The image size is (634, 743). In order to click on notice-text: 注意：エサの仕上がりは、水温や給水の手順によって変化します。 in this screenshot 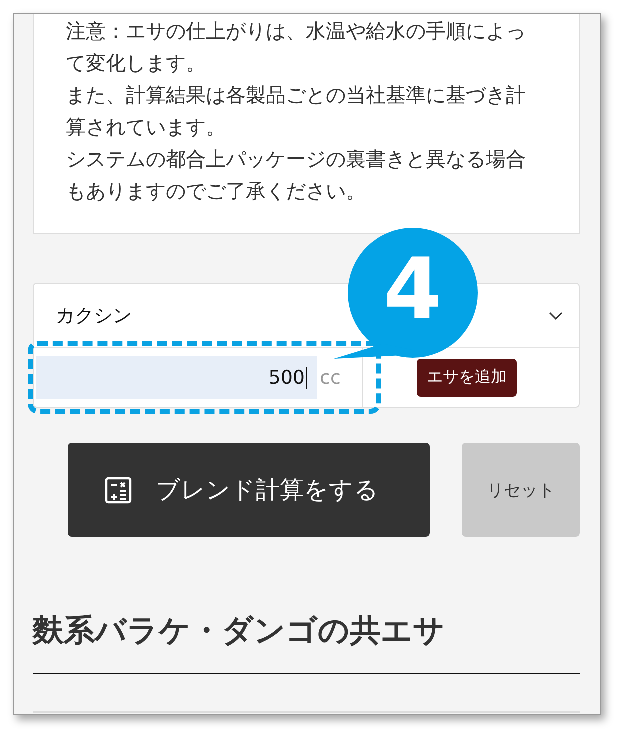, I will do `click(296, 47)`.